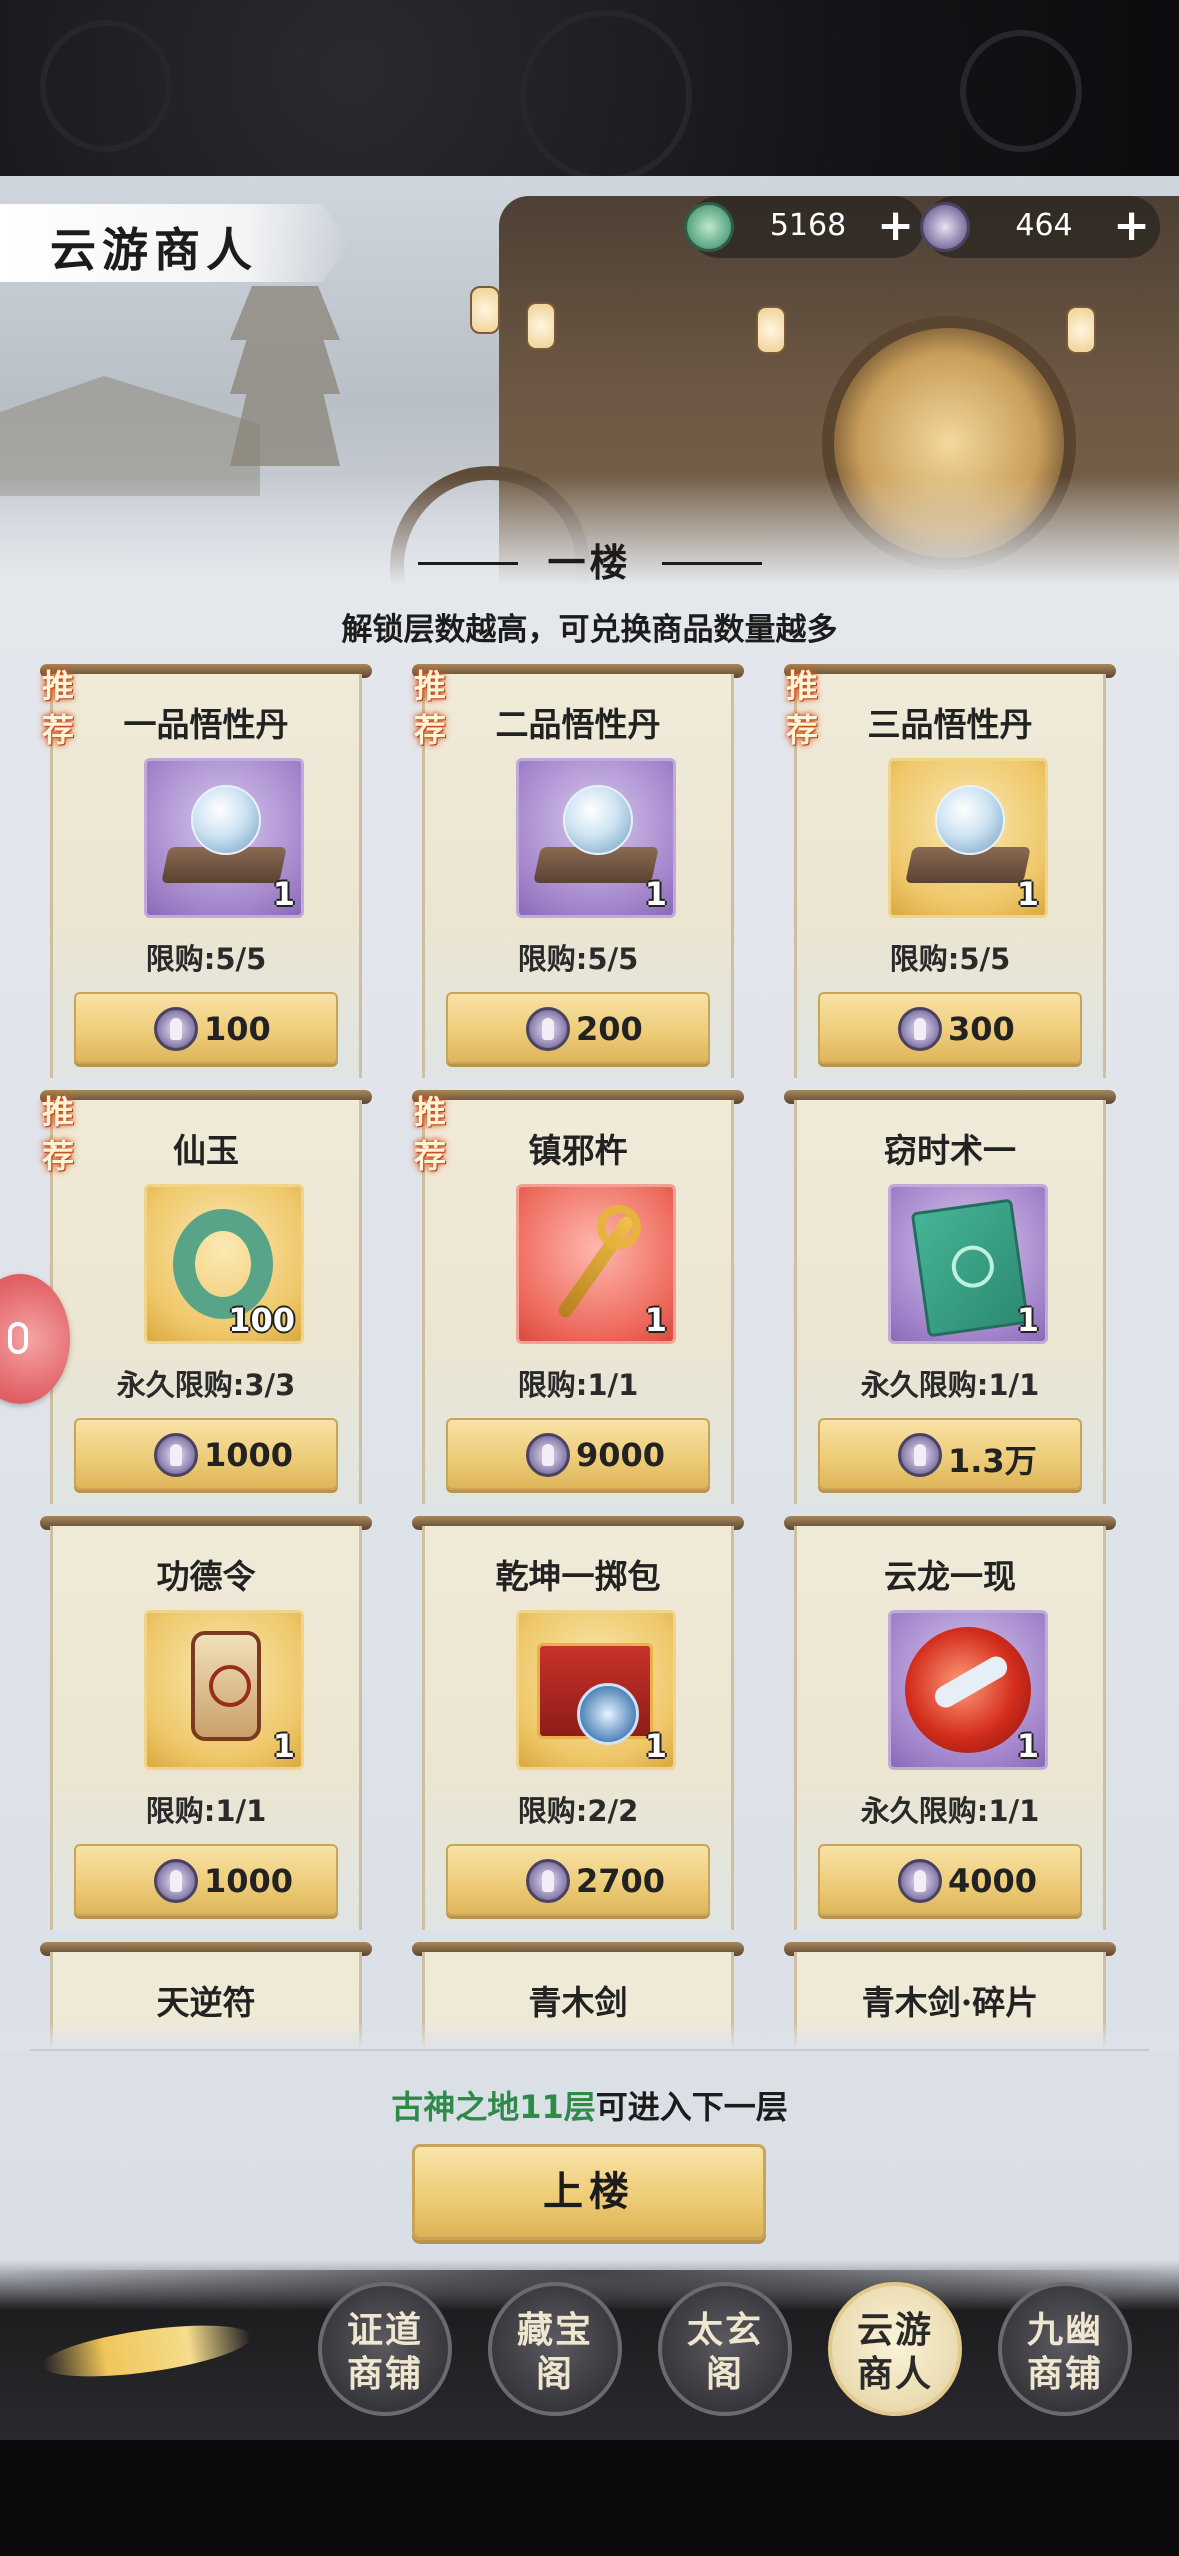  What do you see at coordinates (1131, 225) in the screenshot?
I see `add-coin-button: +` at bounding box center [1131, 225].